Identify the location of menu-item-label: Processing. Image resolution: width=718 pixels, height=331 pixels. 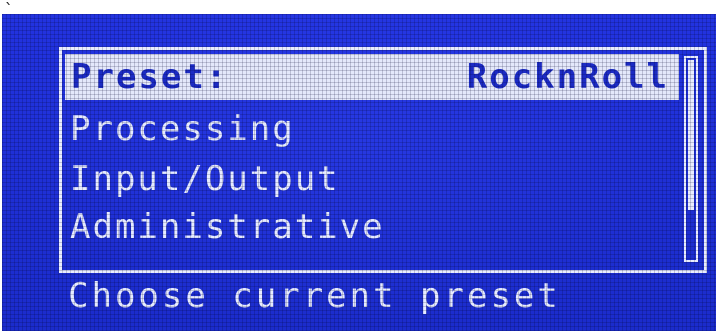
(182, 129).